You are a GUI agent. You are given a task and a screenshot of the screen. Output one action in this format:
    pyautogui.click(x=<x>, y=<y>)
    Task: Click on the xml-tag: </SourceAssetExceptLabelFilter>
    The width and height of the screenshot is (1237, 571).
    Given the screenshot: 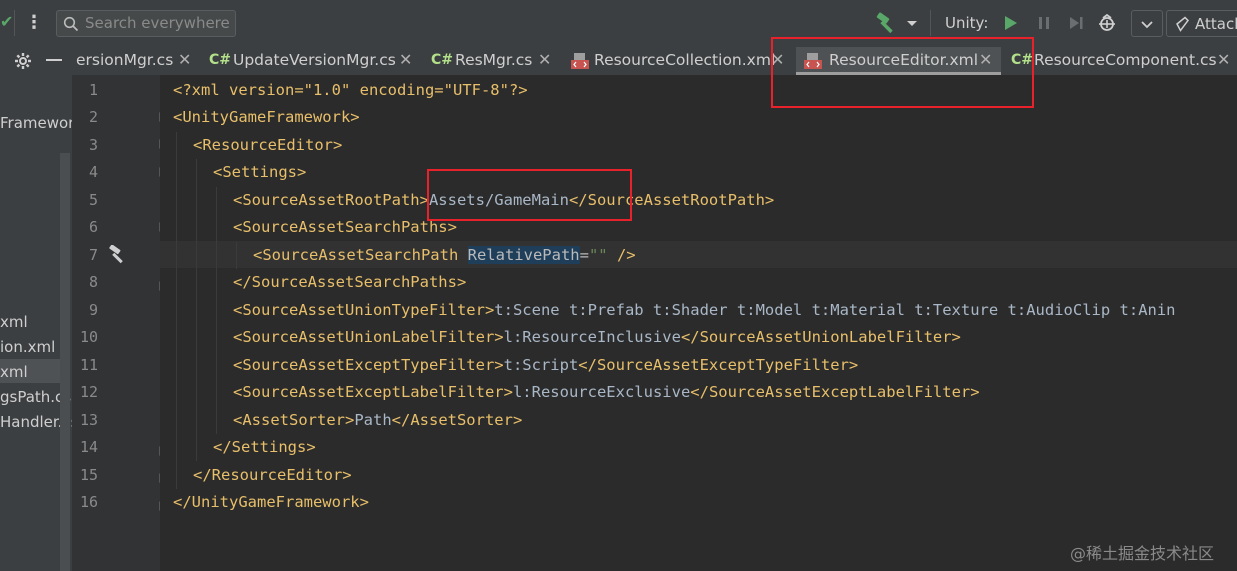 What is the action you would take?
    pyautogui.click(x=835, y=392)
    